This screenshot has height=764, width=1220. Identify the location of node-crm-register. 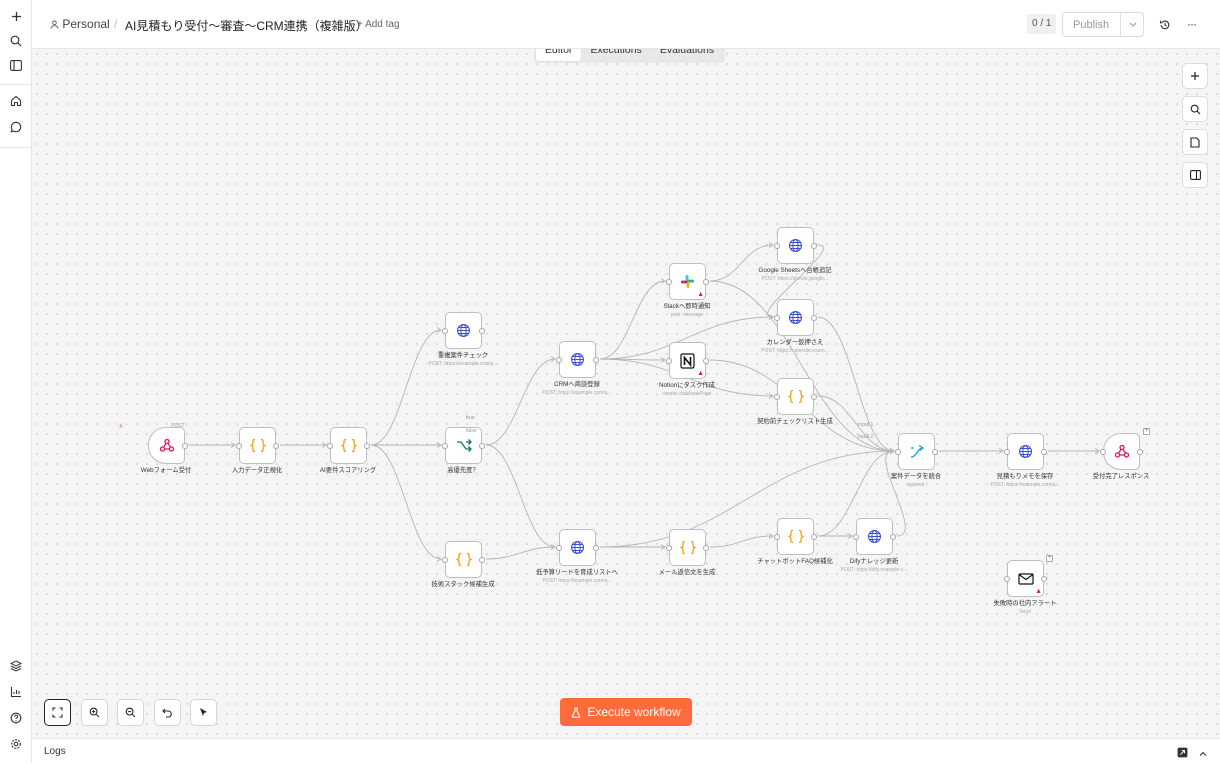
(577, 359).